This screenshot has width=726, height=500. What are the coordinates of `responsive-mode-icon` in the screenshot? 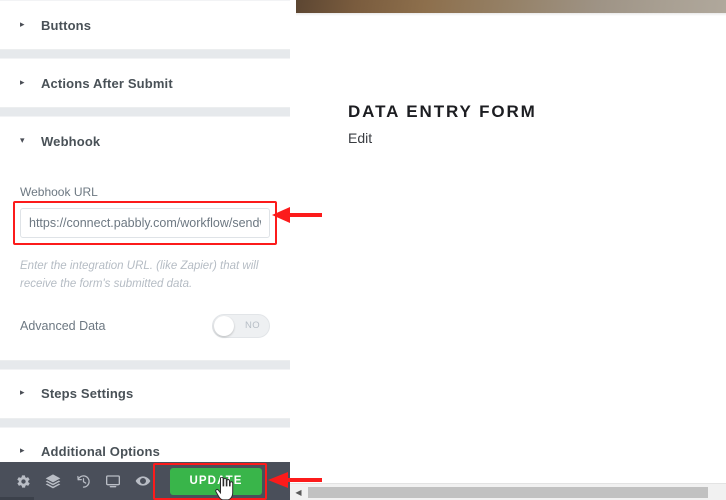 It's located at (113, 481).